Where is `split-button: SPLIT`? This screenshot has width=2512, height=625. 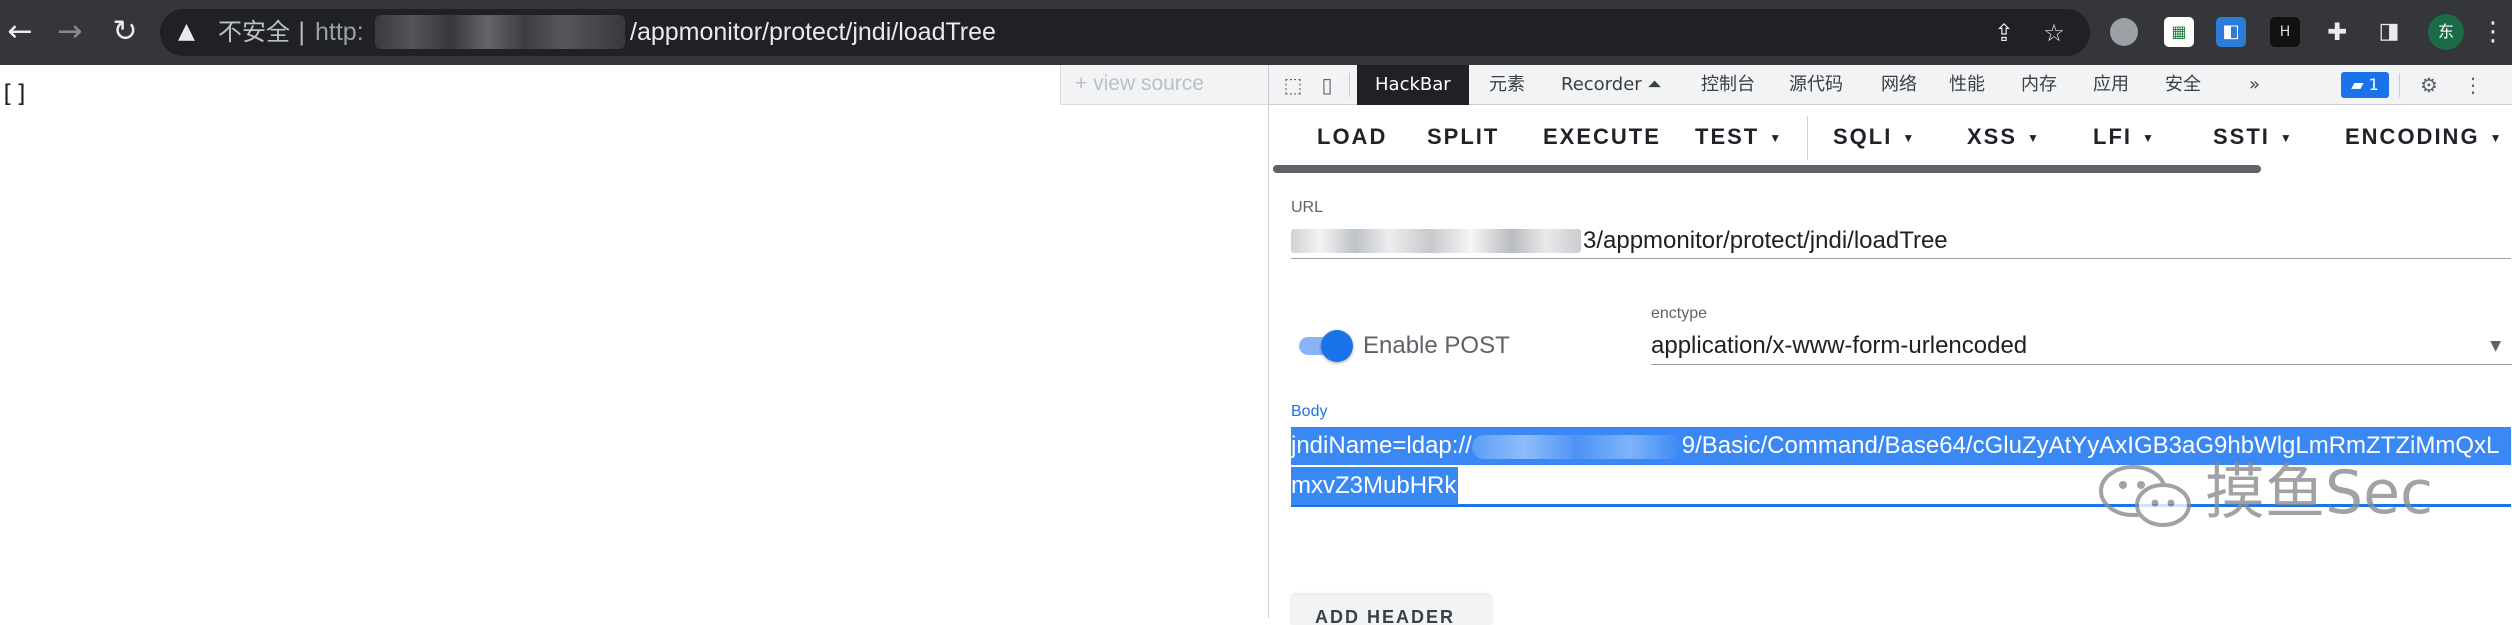
split-button: SPLIT is located at coordinates (1463, 137).